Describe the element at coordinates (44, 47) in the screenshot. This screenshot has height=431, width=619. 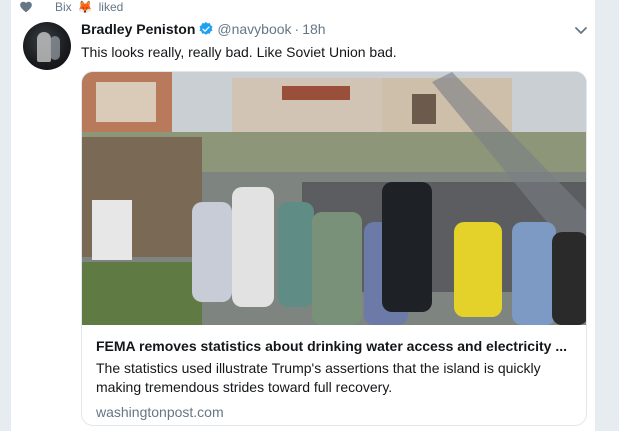
I see `avatar-figure` at that location.